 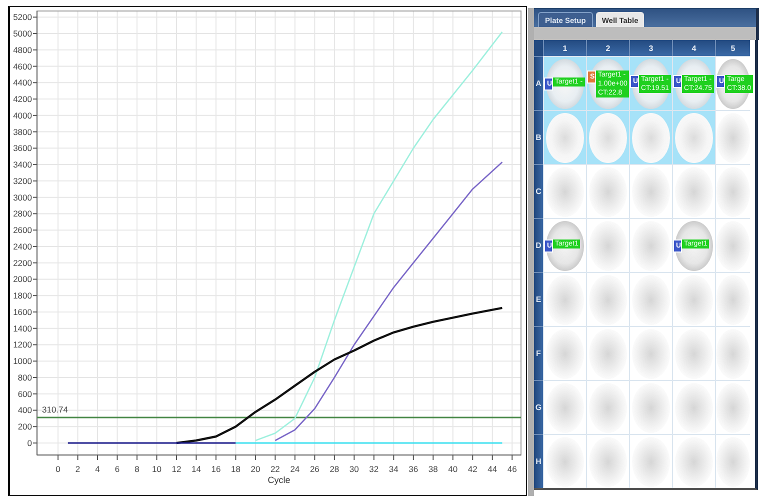 What do you see at coordinates (177, 469) in the screenshot?
I see `axis-tick-label: 12` at bounding box center [177, 469].